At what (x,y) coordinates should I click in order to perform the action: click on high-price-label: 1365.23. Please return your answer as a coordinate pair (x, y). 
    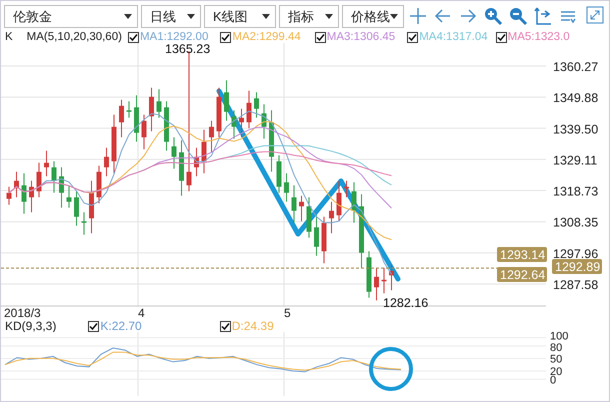
    Looking at the image, I should click on (187, 49).